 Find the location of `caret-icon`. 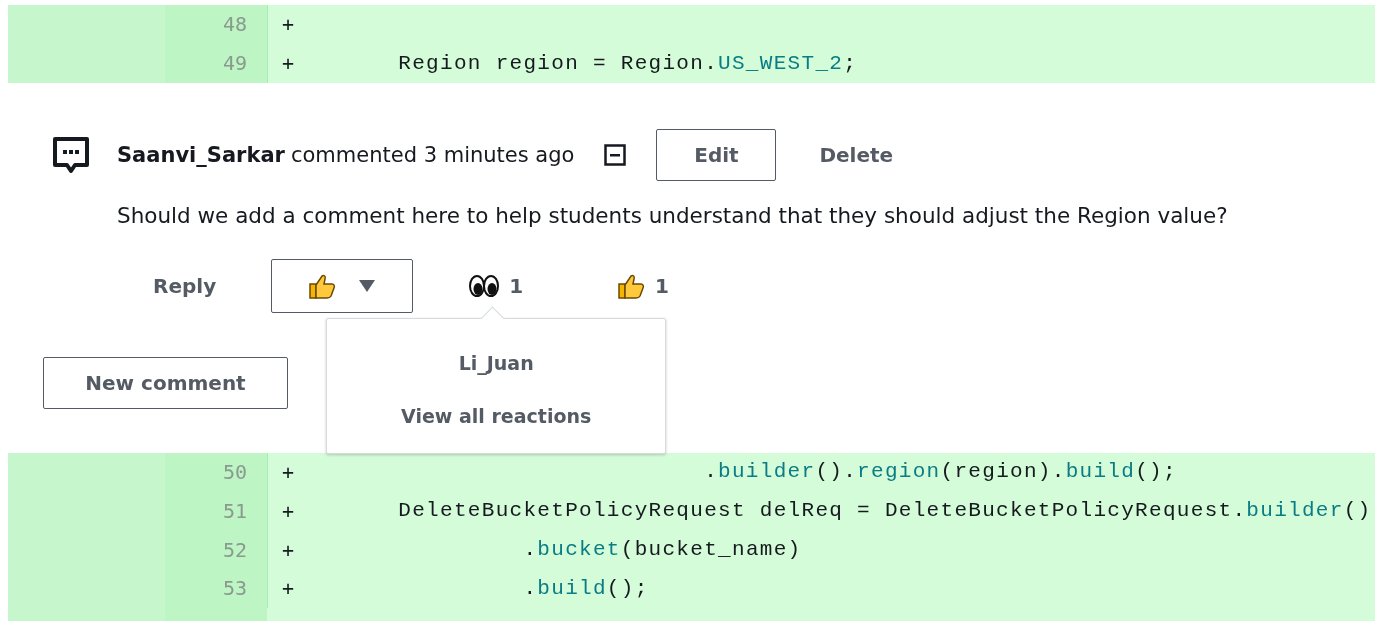

caret-icon is located at coordinates (367, 285).